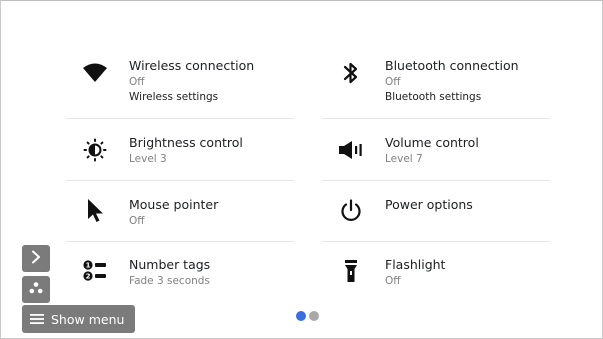  Describe the element at coordinates (432, 142) in the screenshot. I see `tile-title: Volume control` at that location.